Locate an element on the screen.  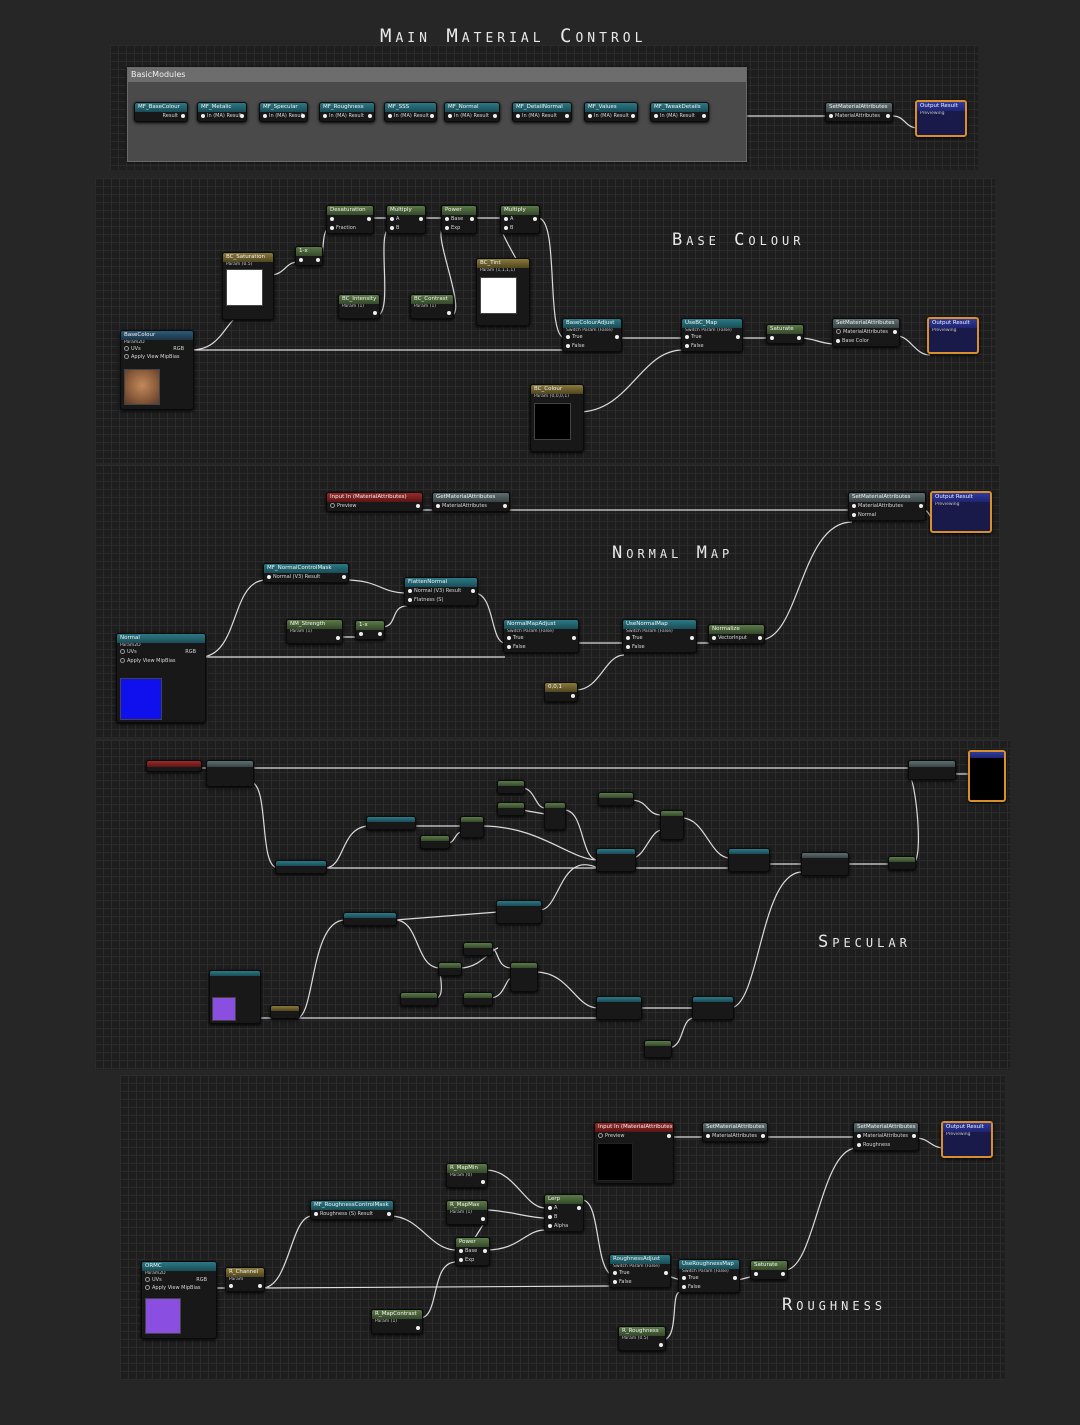
module-node-7: MF_DetailNormal In (MA) Result is located at coordinates (542, 112).